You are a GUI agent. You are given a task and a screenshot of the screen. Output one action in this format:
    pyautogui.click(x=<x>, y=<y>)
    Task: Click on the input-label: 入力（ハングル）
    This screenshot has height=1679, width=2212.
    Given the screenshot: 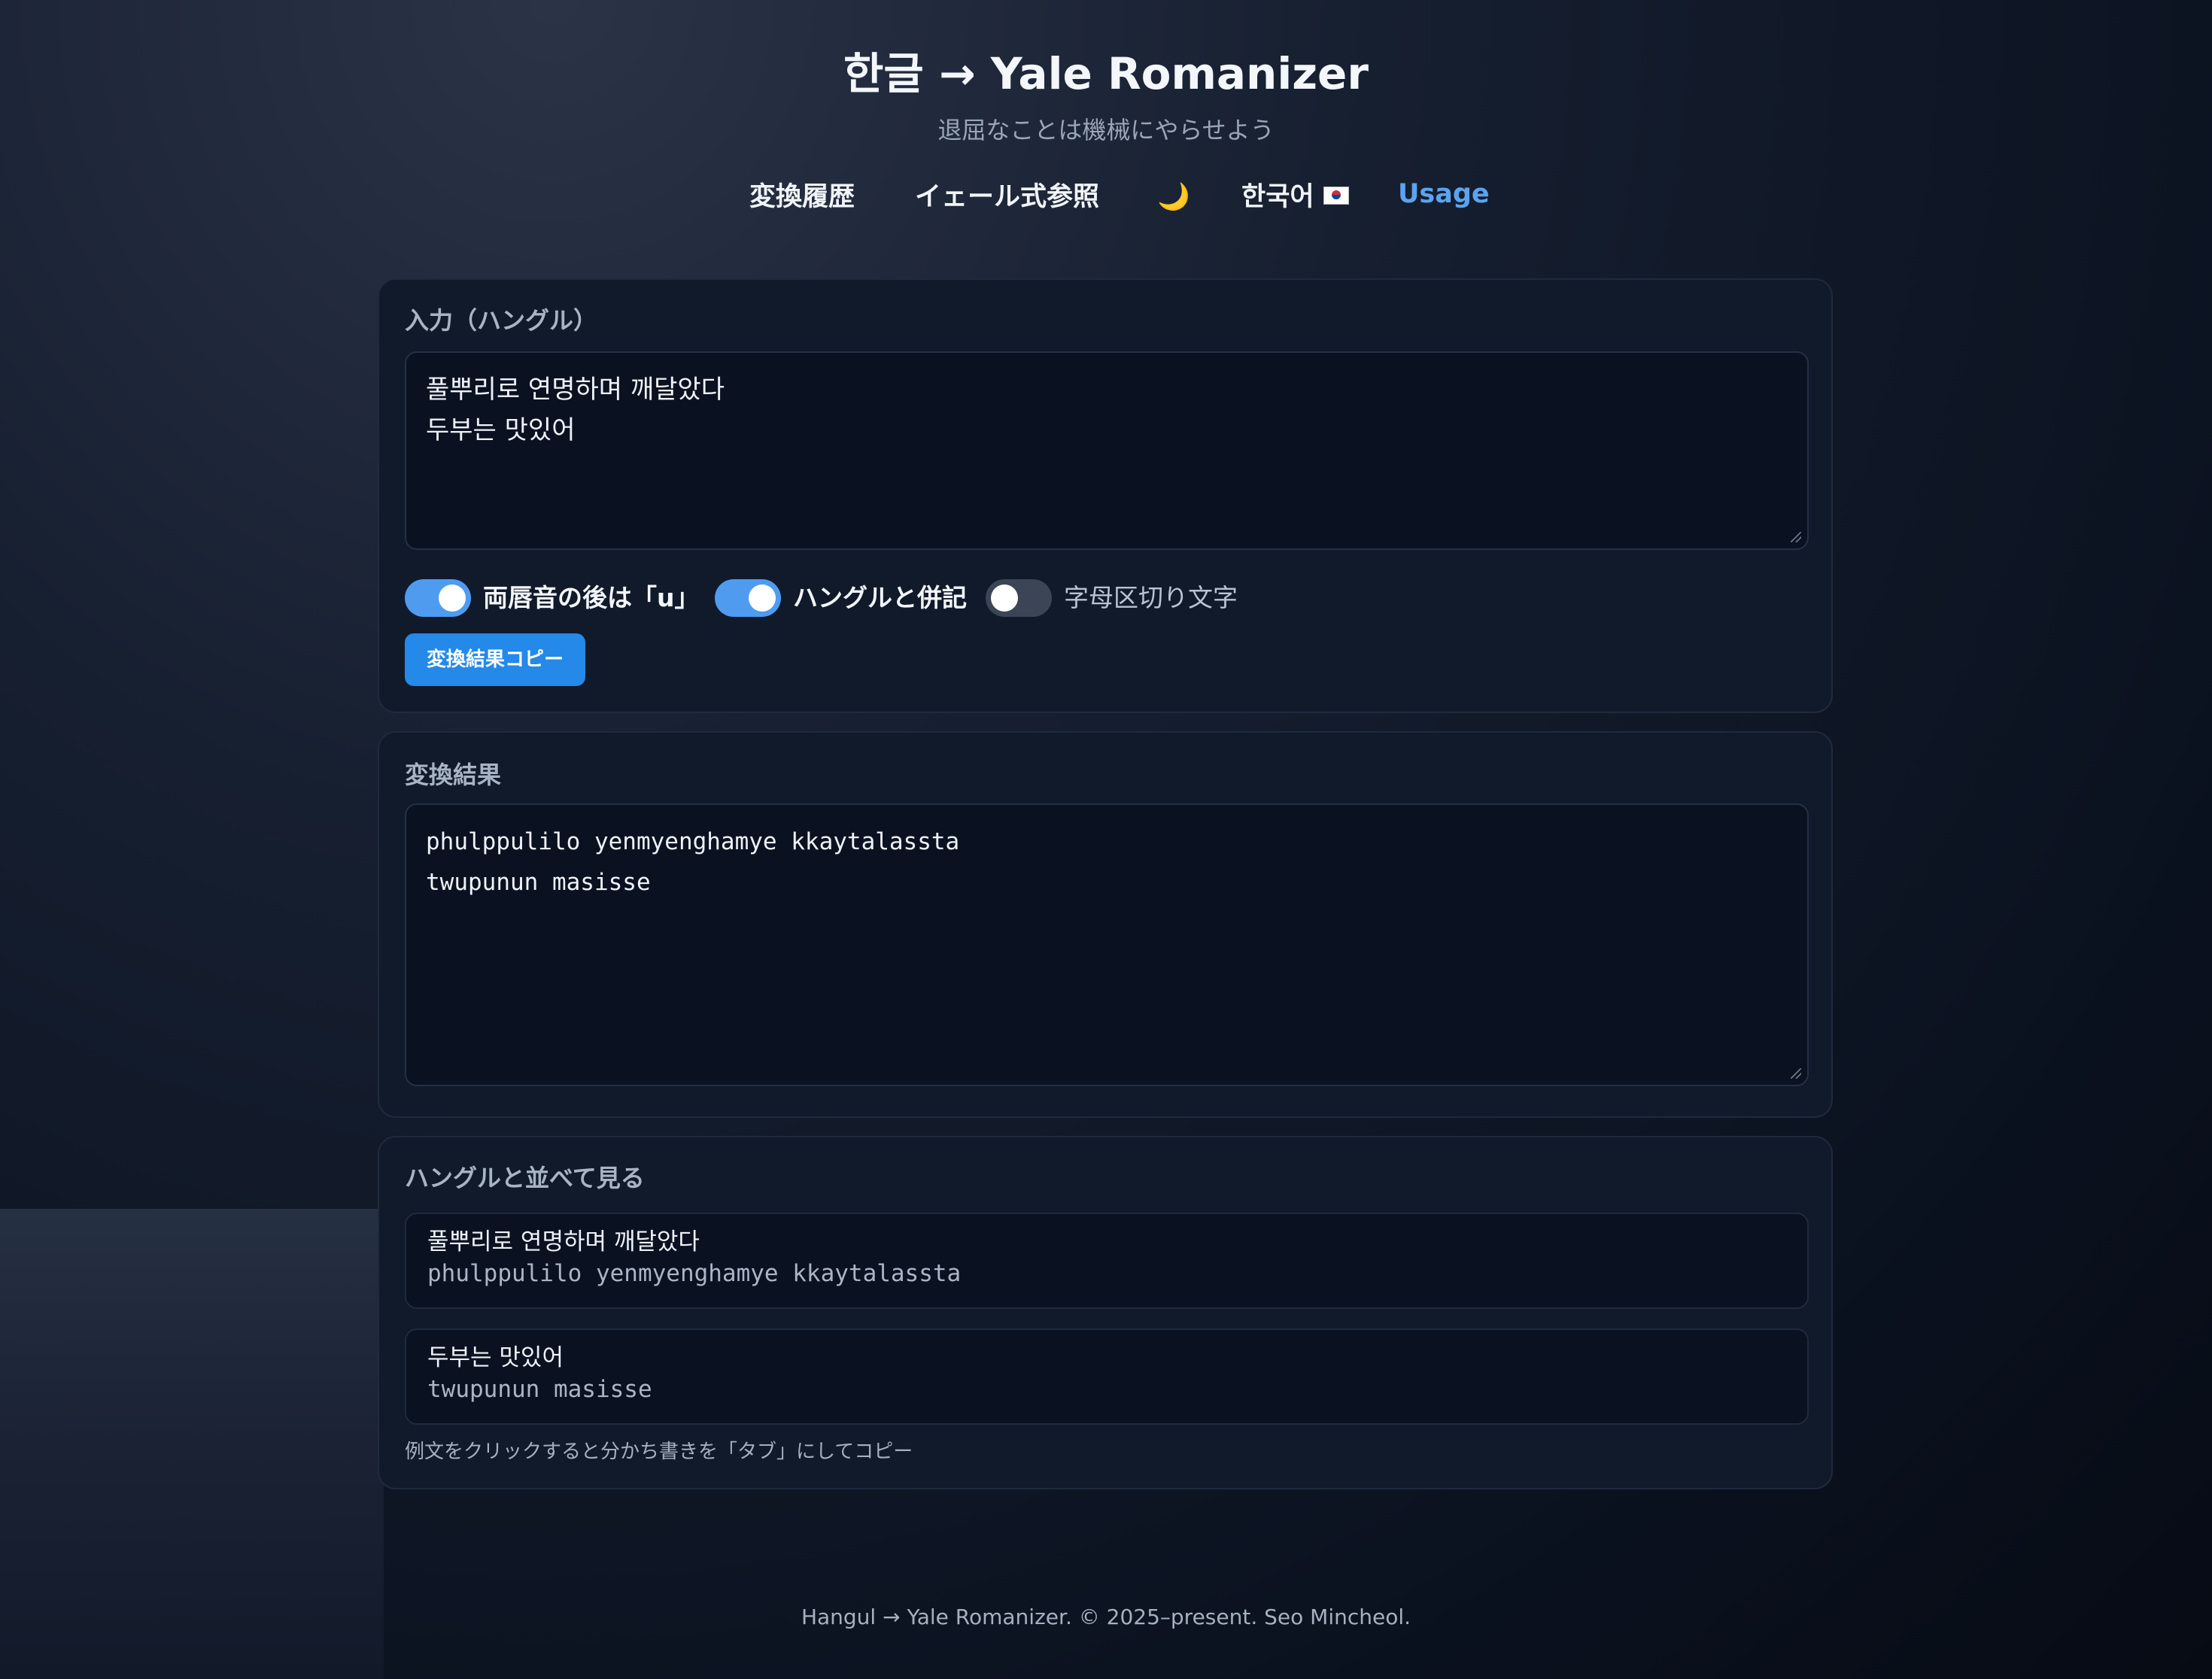 What is the action you would take?
    pyautogui.click(x=501, y=321)
    